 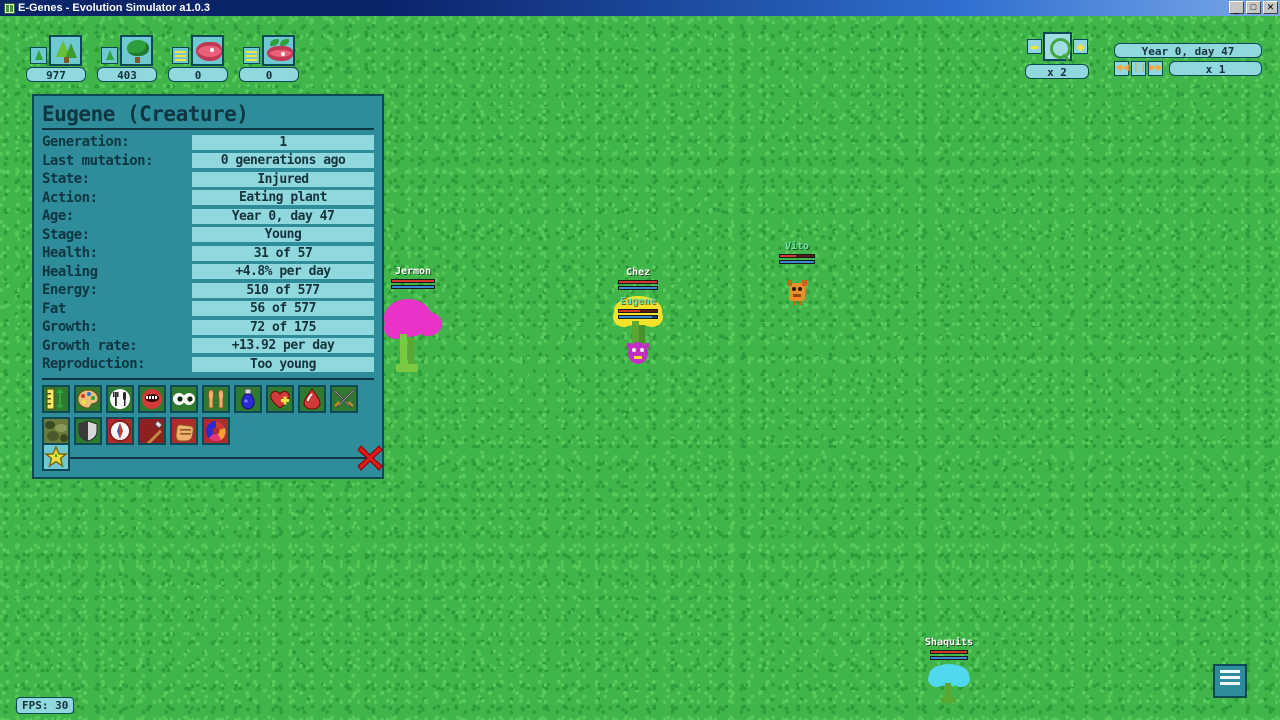 What do you see at coordinates (1188, 50) in the screenshot?
I see `date-label: Year 0, day 47` at bounding box center [1188, 50].